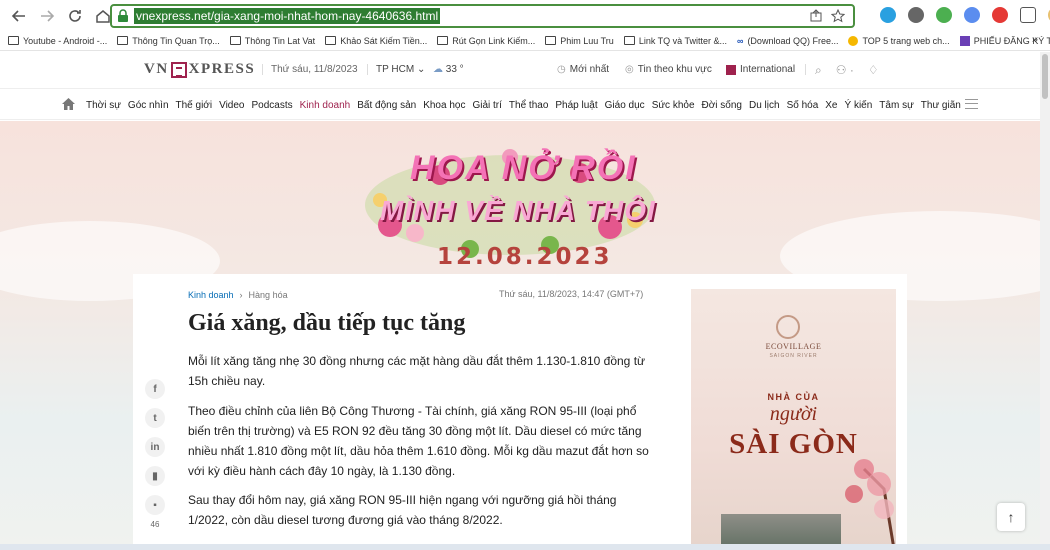 This screenshot has width=1050, height=550. What do you see at coordinates (199, 69) in the screenshot?
I see `site-logo: VN XPRESS` at bounding box center [199, 69].